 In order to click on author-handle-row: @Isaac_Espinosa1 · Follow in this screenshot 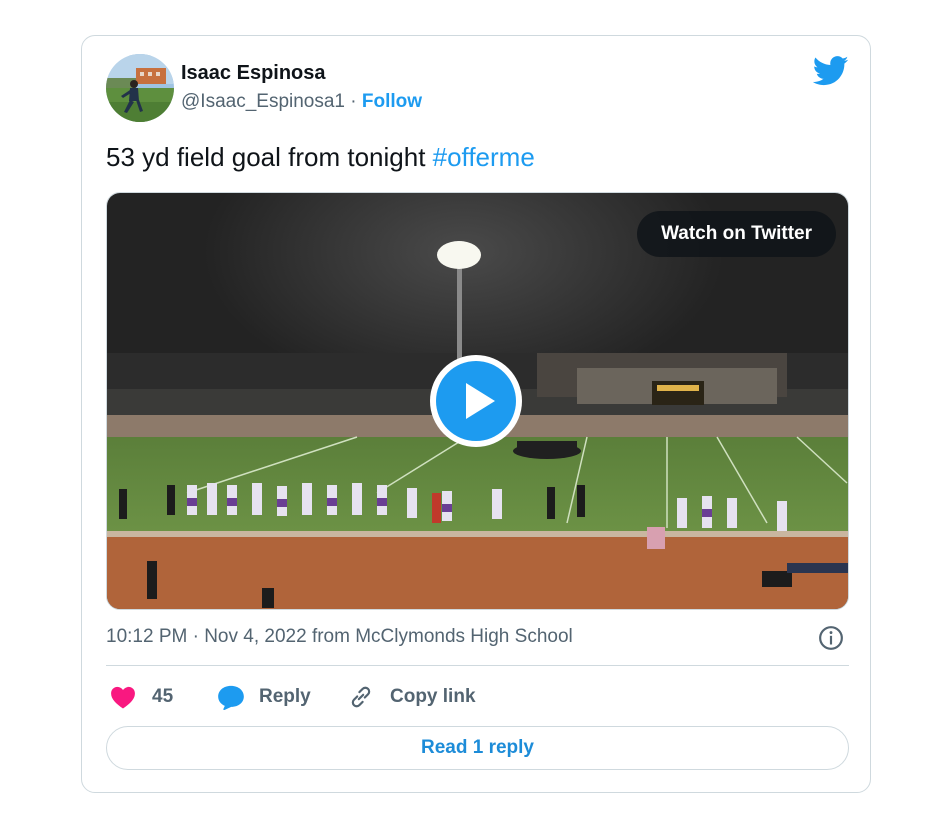, I will do `click(301, 102)`.